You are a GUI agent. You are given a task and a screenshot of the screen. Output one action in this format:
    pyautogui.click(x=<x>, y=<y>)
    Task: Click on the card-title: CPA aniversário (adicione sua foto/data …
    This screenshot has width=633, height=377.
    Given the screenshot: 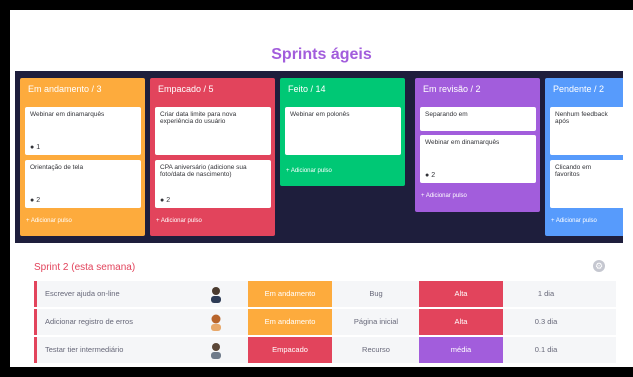 What is the action you would take?
    pyautogui.click(x=203, y=171)
    